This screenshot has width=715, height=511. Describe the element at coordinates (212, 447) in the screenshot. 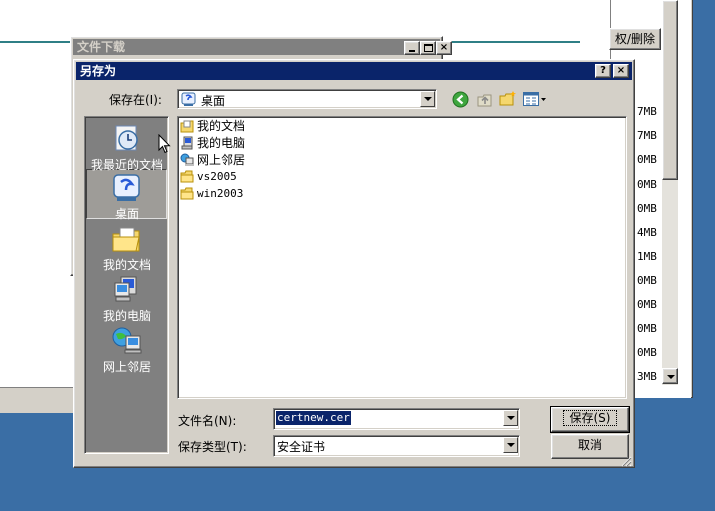

I see `filetype-label: 保存类型(T):` at that location.